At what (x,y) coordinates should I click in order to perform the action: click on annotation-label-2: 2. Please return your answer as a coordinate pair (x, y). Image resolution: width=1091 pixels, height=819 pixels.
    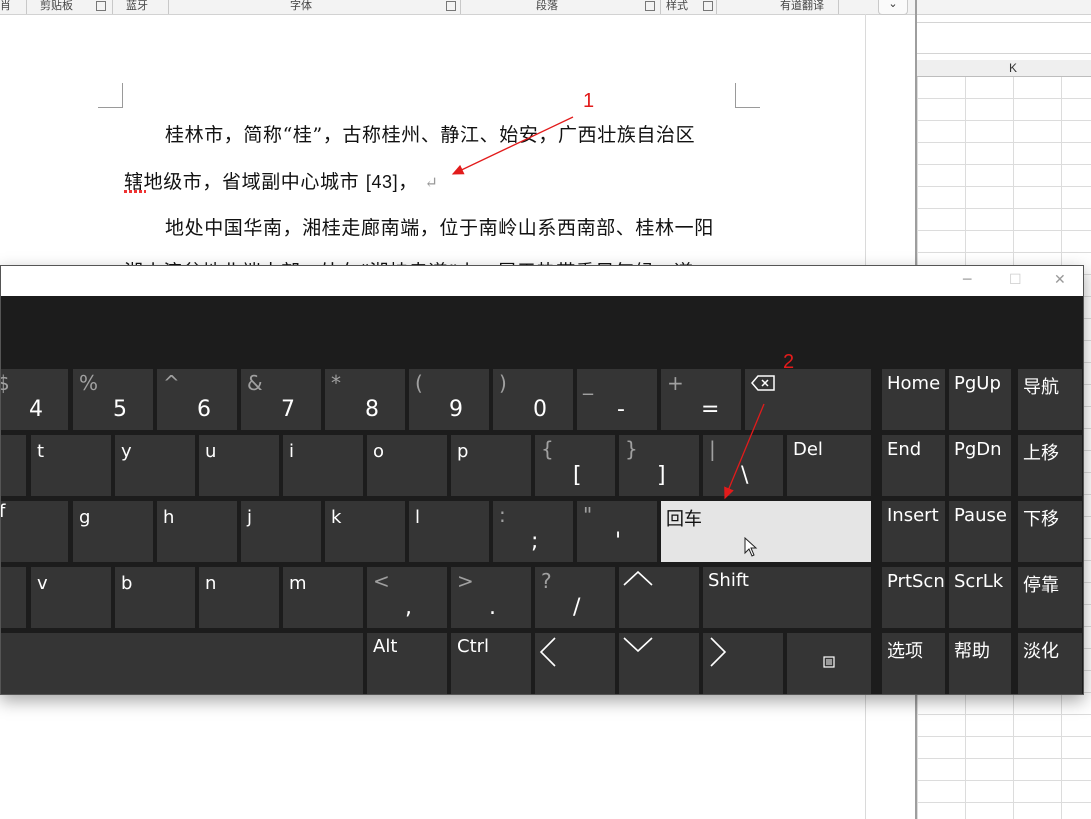
    Looking at the image, I should click on (789, 362).